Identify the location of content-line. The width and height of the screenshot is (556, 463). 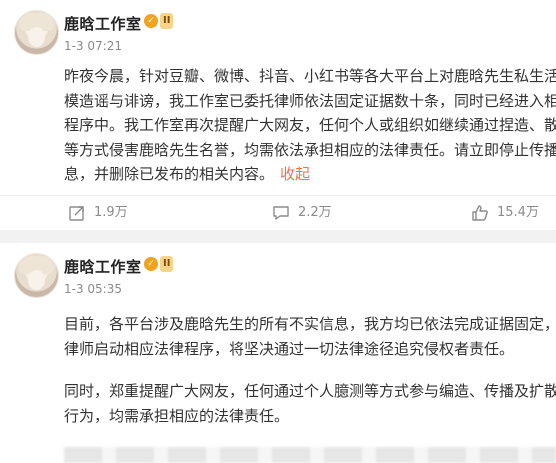
(310, 370).